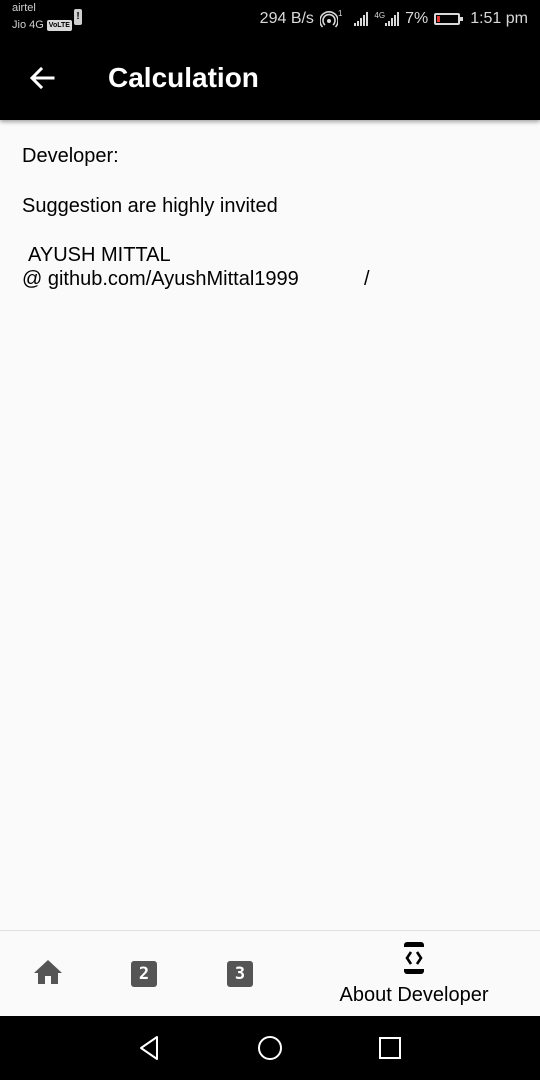 Image resolution: width=540 pixels, height=1080 pixels. I want to click on numbered-box-icon: 3, so click(240, 974).